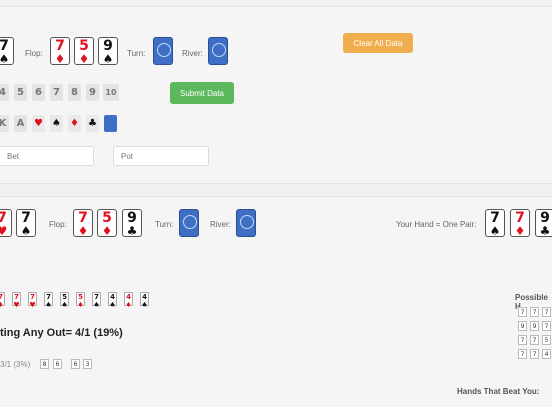 The image size is (552, 407). What do you see at coordinates (2, 300) in the screenshot?
I see `out-card: 7 ♦` at bounding box center [2, 300].